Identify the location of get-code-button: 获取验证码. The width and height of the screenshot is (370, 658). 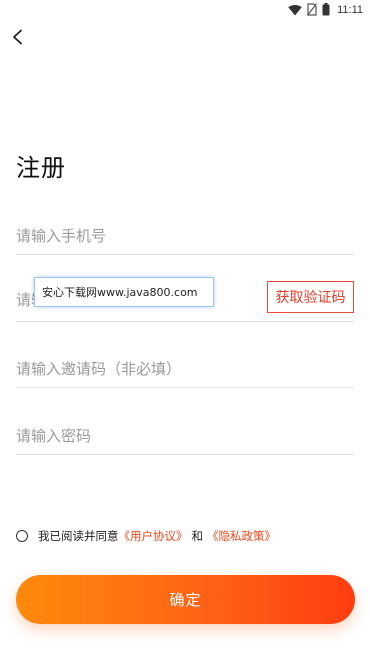
(310, 297).